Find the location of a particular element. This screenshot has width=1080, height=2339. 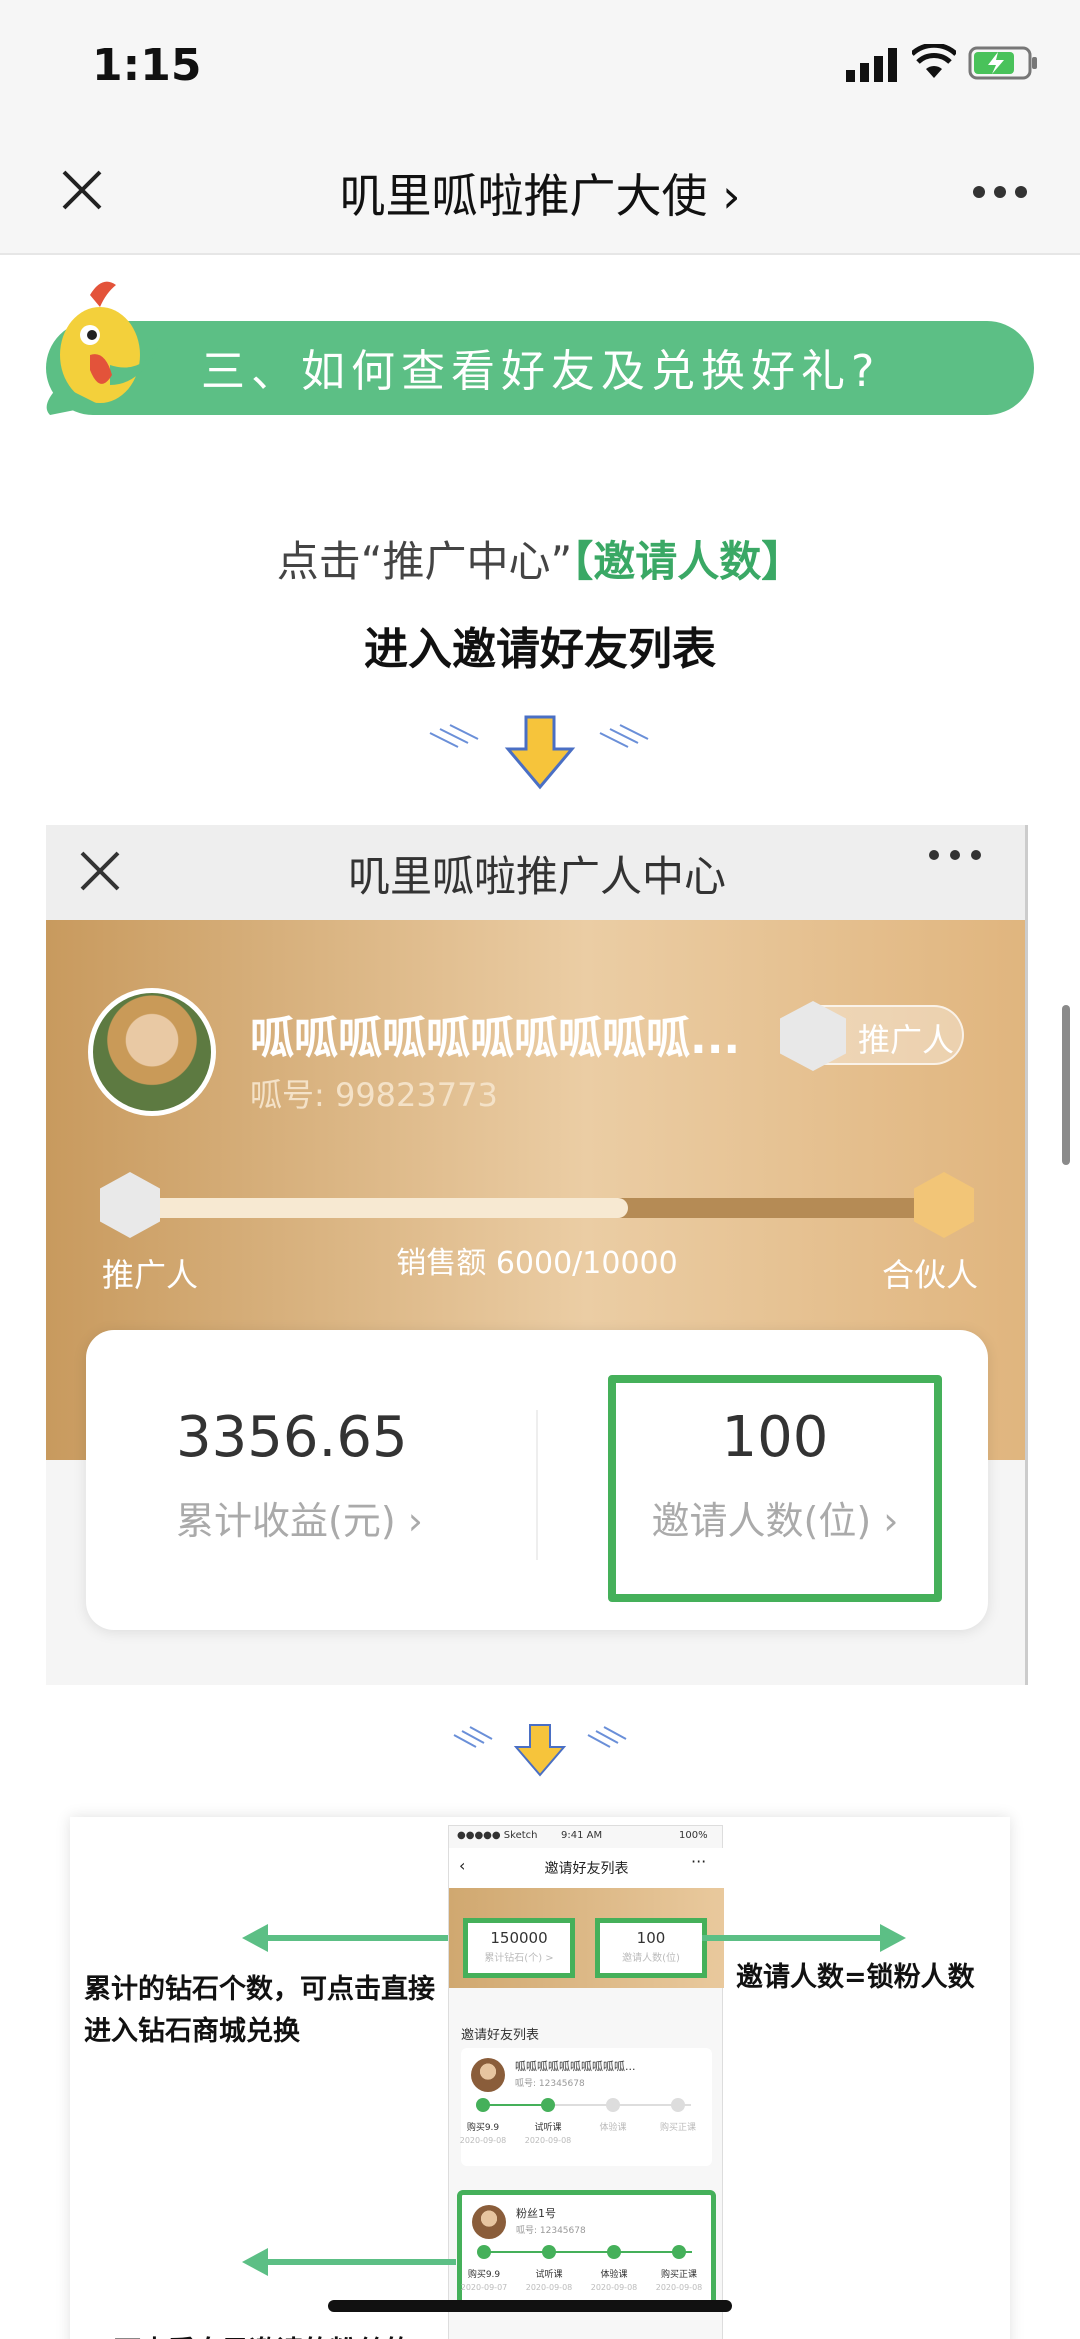

back-icon: ‹ is located at coordinates (462, 1865).